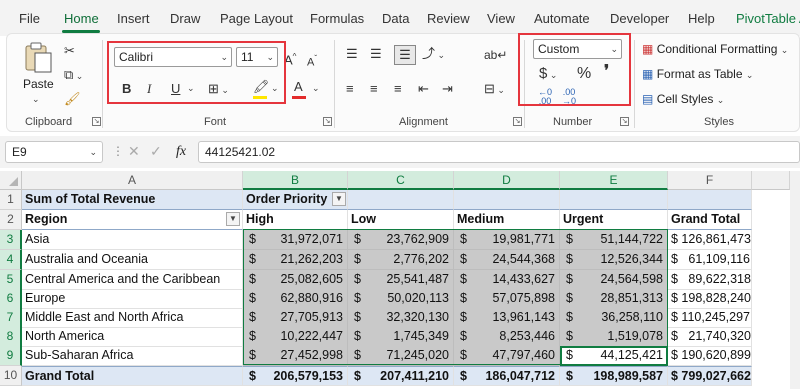 The image size is (800, 389). I want to click on menu-home: Home, so click(81, 18).